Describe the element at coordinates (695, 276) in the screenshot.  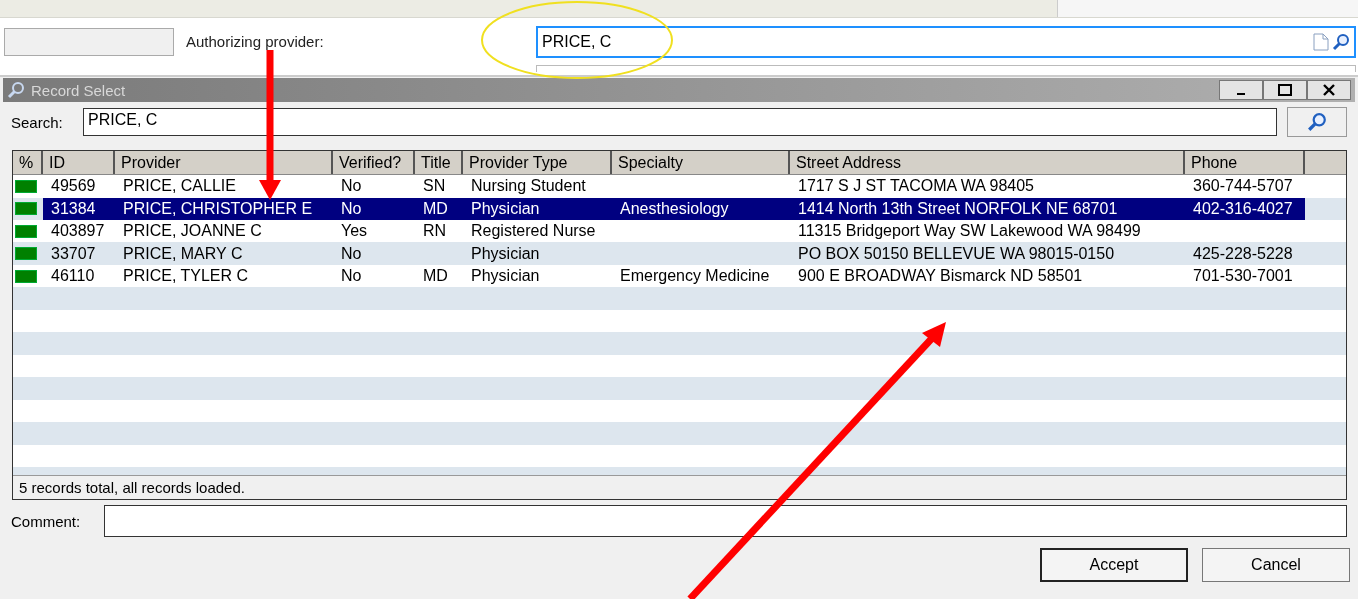
I see `table-cell: Emergency Medicine` at that location.